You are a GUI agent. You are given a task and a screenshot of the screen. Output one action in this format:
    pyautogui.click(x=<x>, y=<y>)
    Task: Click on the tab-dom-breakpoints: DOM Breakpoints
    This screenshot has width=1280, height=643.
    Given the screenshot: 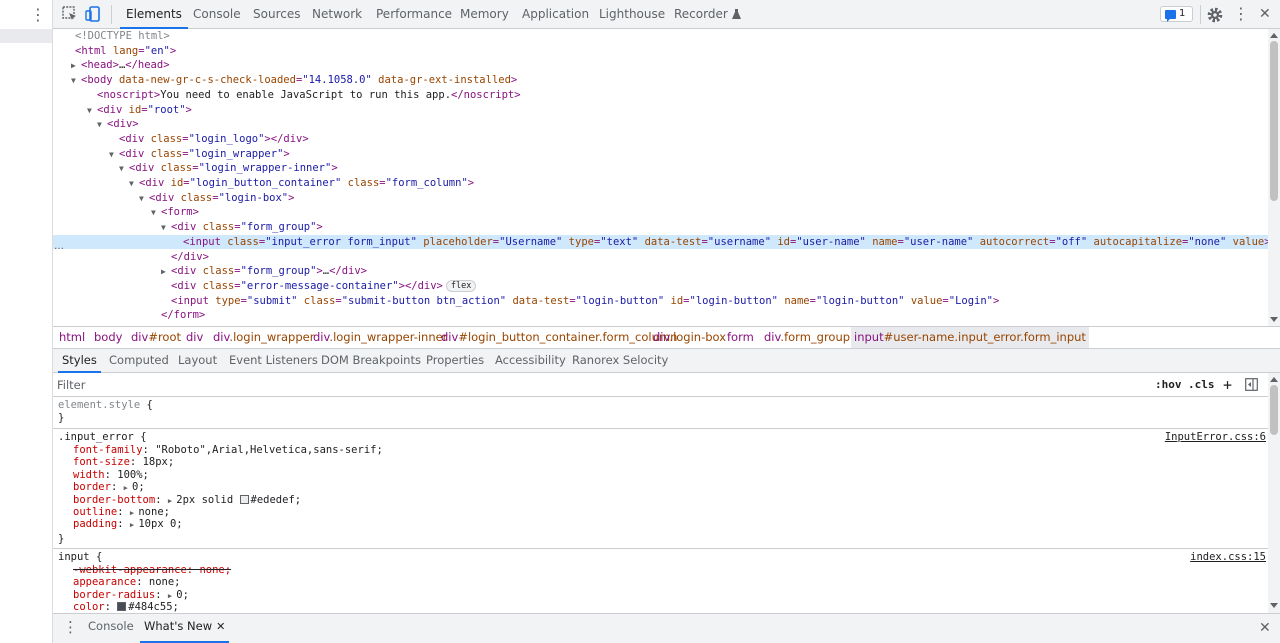 What is the action you would take?
    pyautogui.click(x=371, y=361)
    